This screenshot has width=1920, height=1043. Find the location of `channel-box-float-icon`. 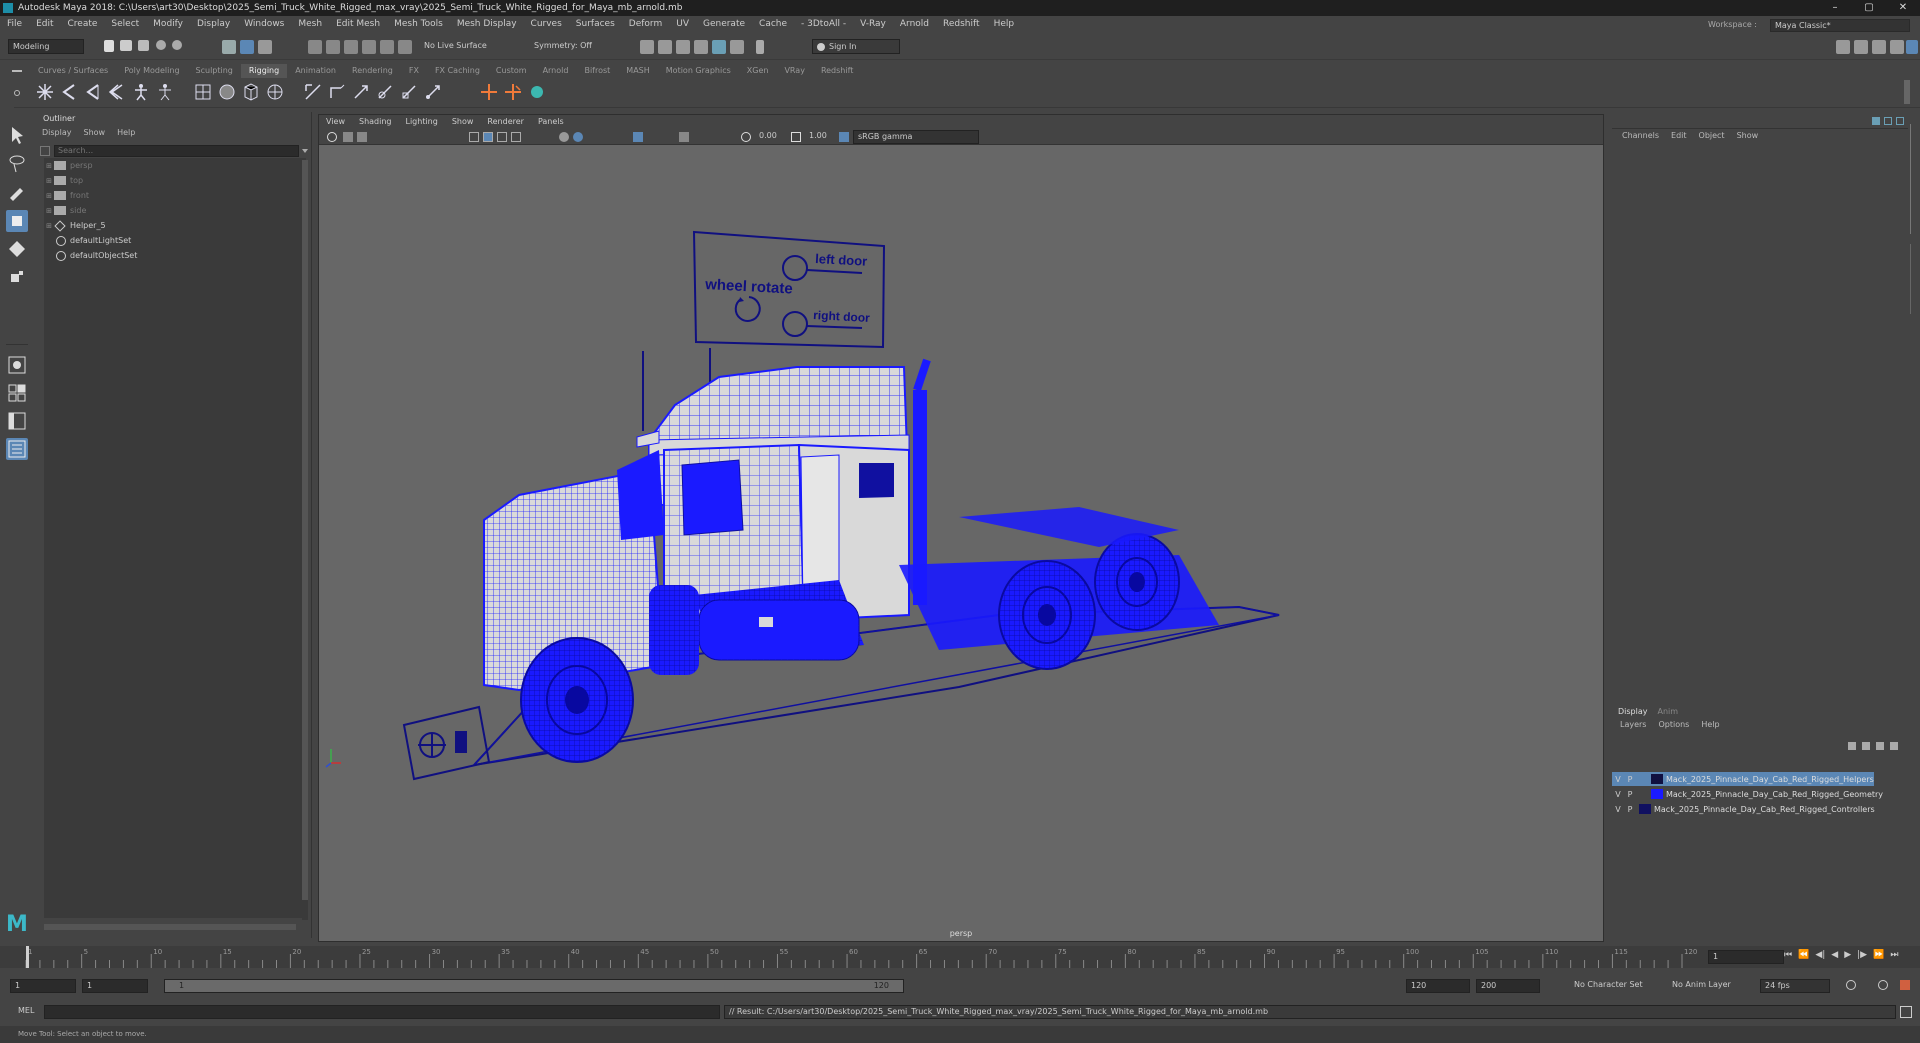

channel-box-float-icon is located at coordinates (1888, 121).